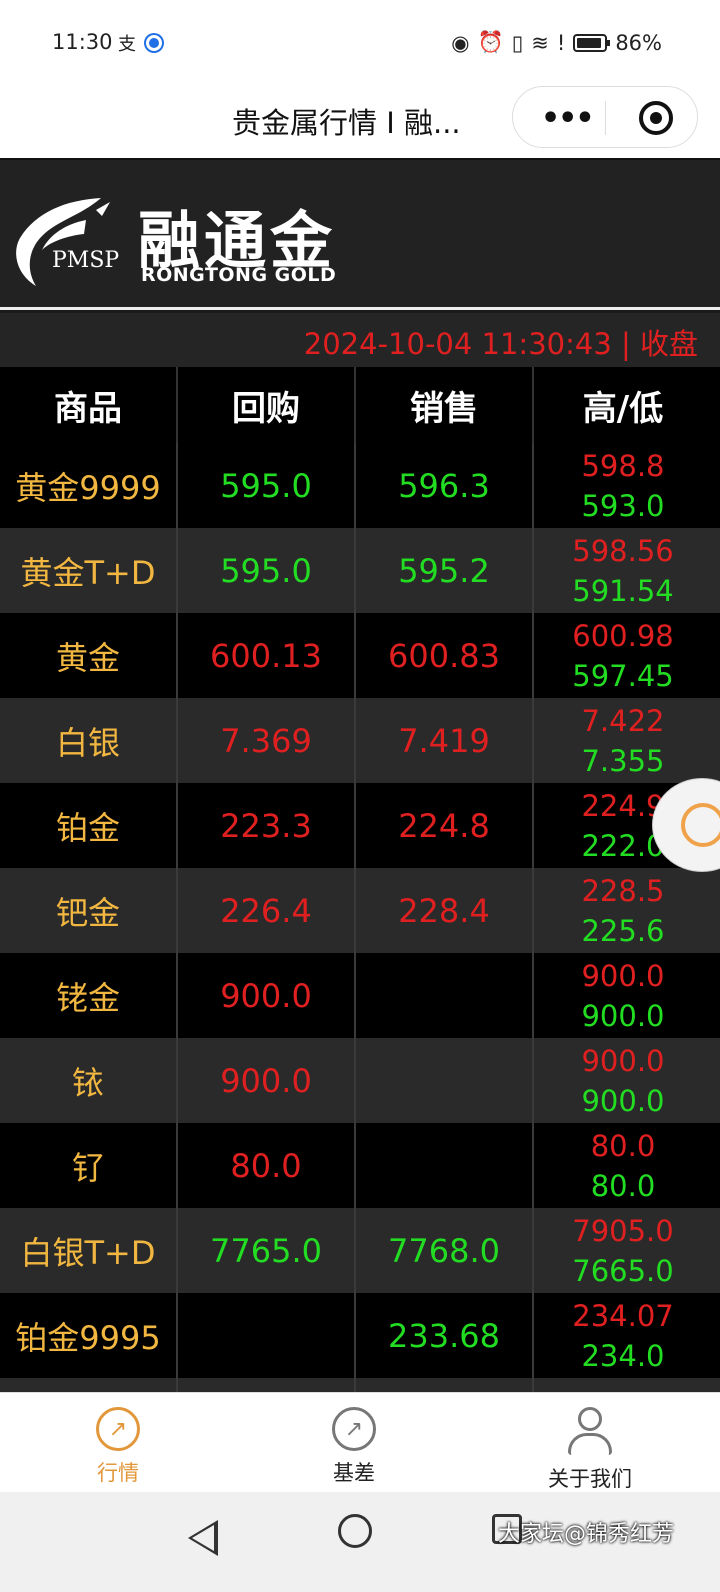 The image size is (720, 1592). Describe the element at coordinates (623, 550) in the screenshot. I see `high-price: 598.56` at that location.